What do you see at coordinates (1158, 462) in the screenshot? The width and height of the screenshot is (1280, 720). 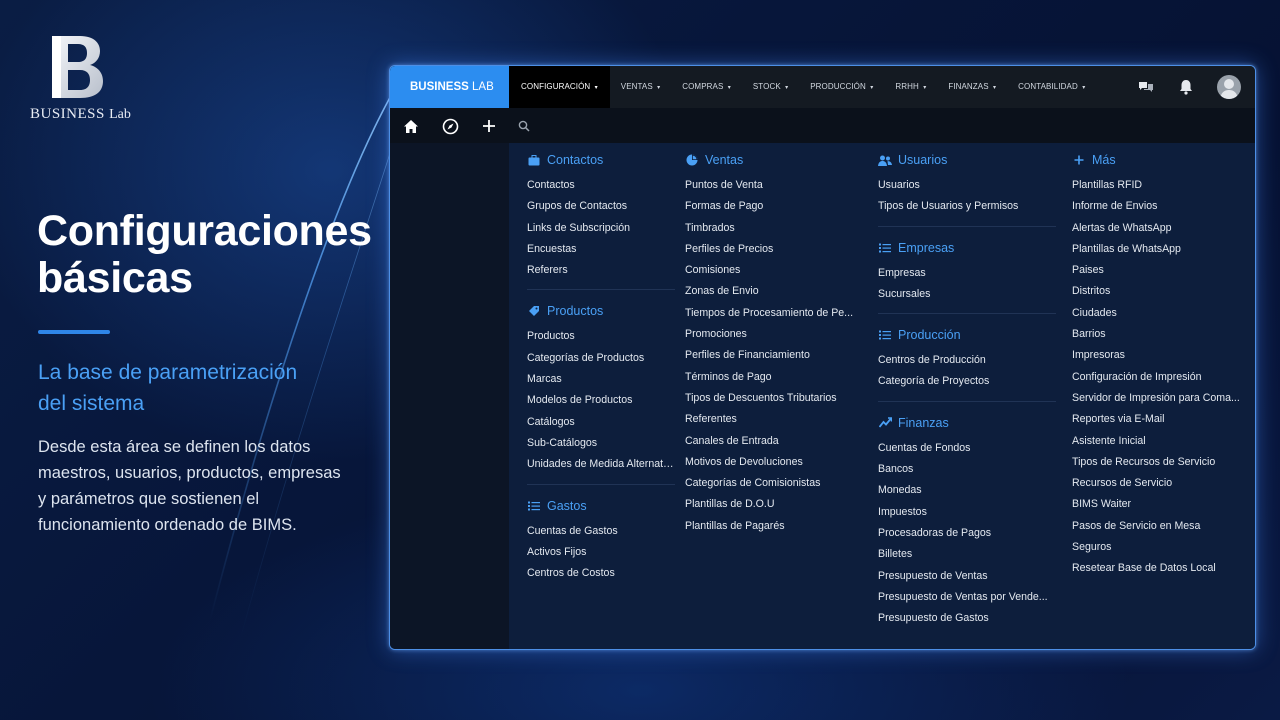 I see `menu-link-tipos-recursos-servicio: Tipos de Recursos de Servicio` at bounding box center [1158, 462].